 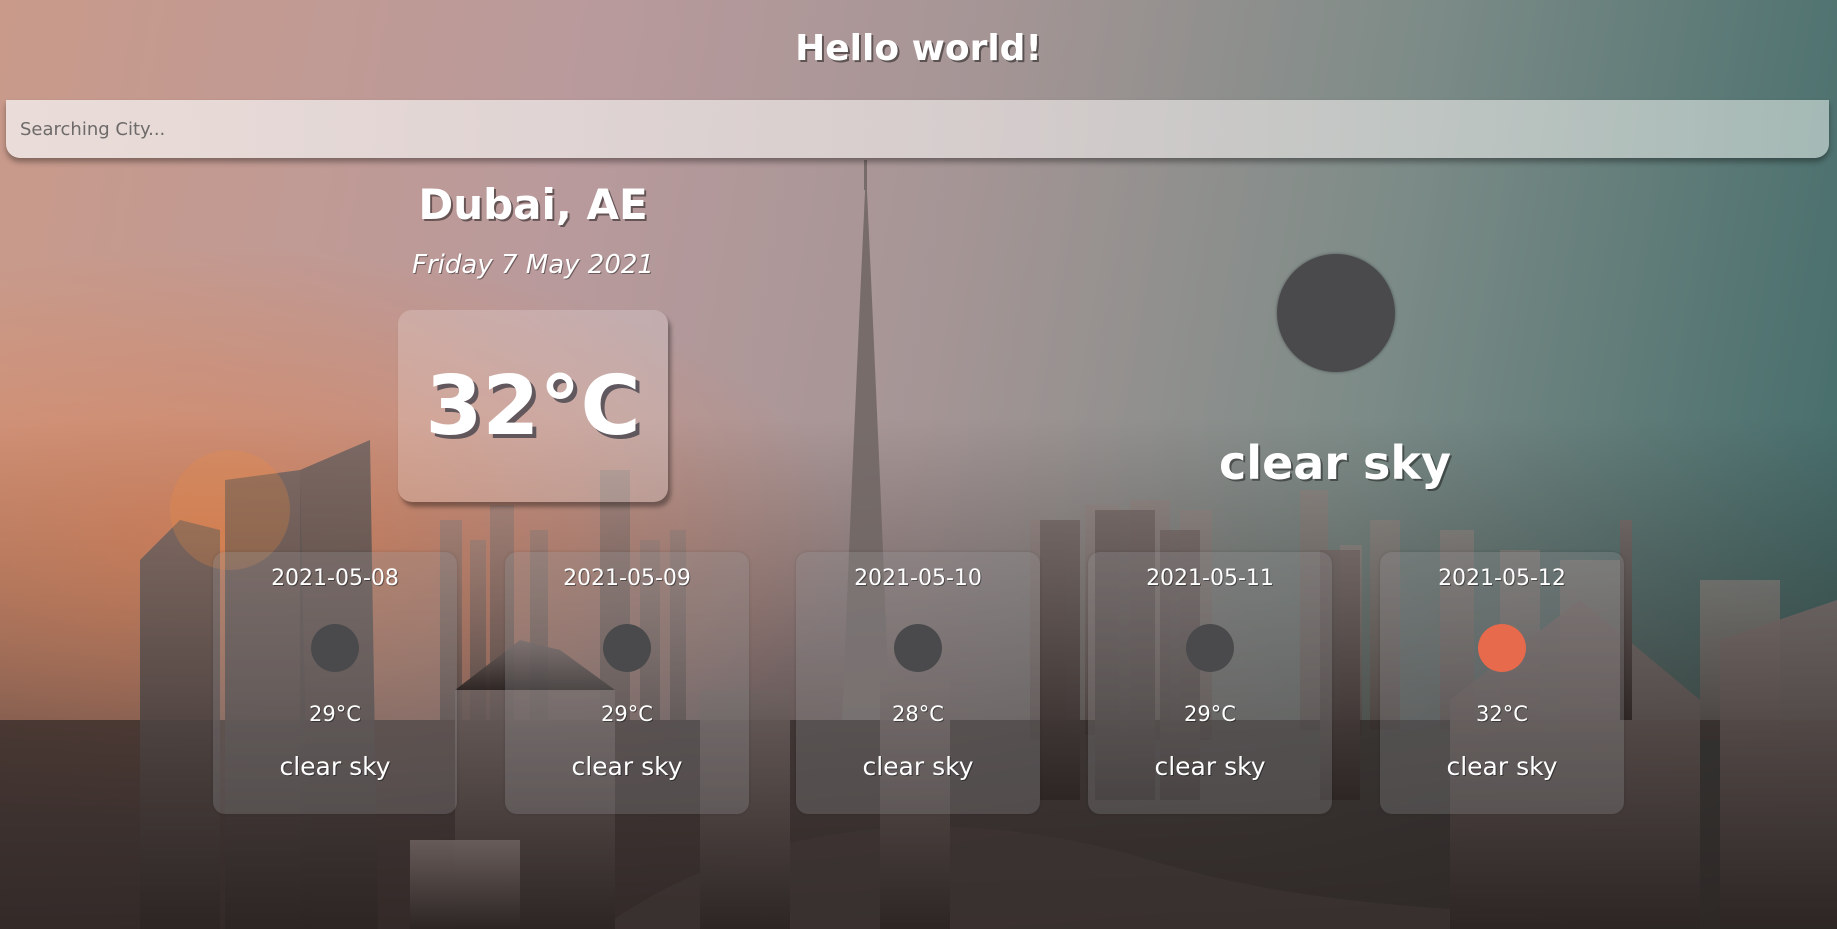 I want to click on forecast-card: 2021-05-10 28°C clear sky, so click(x=918, y=683).